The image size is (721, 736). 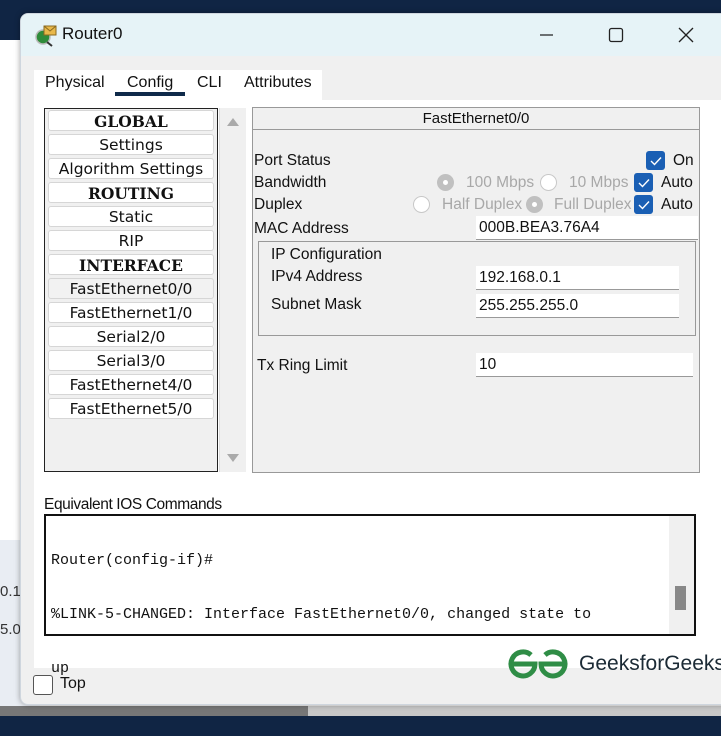 What do you see at coordinates (677, 204) in the screenshot?
I see `duplex-auto-label: Auto` at bounding box center [677, 204].